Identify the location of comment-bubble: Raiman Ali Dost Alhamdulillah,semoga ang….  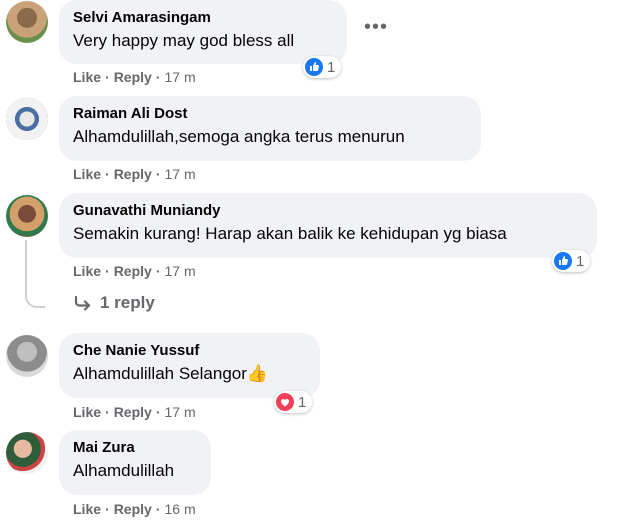
(270, 128).